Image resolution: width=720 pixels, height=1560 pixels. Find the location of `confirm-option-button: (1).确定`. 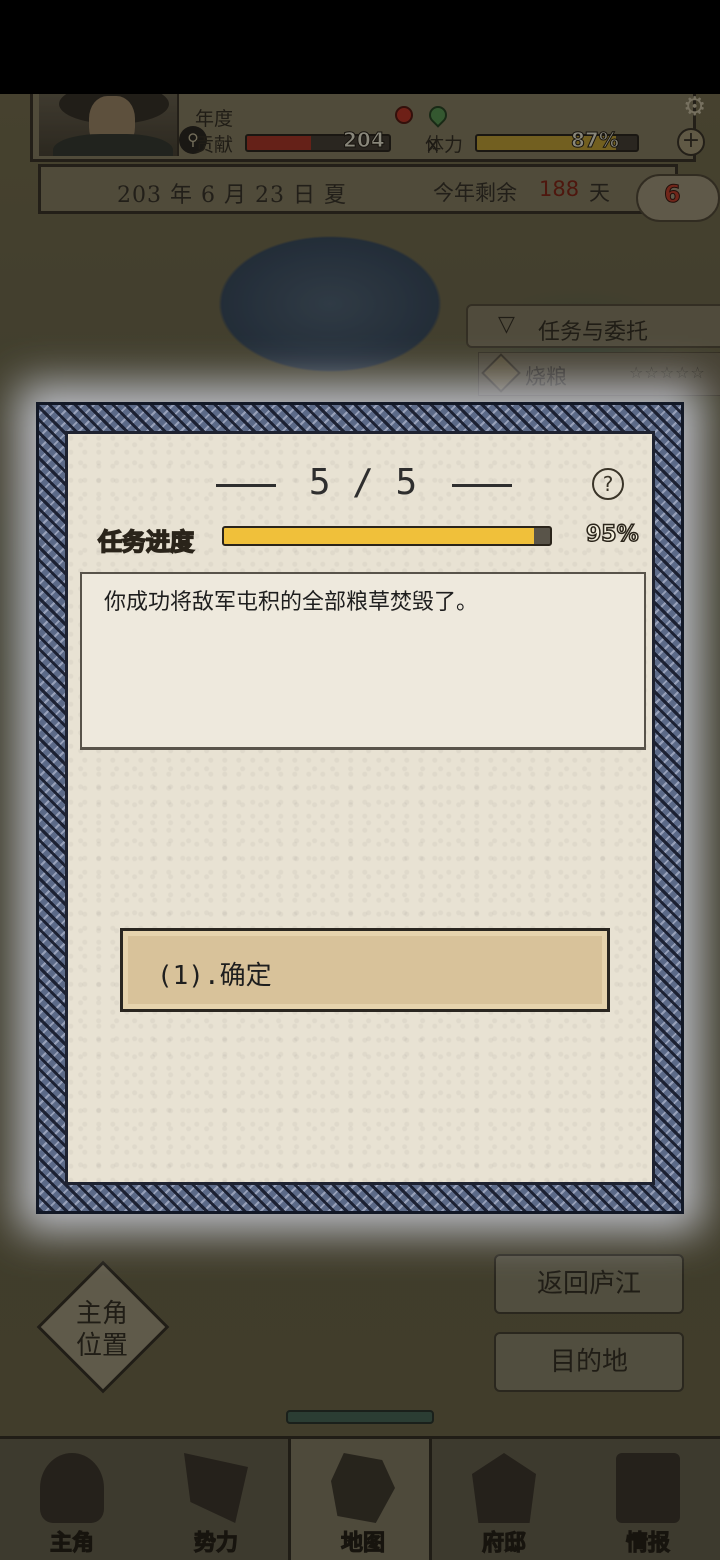

confirm-option-button: (1).确定 is located at coordinates (365, 970).